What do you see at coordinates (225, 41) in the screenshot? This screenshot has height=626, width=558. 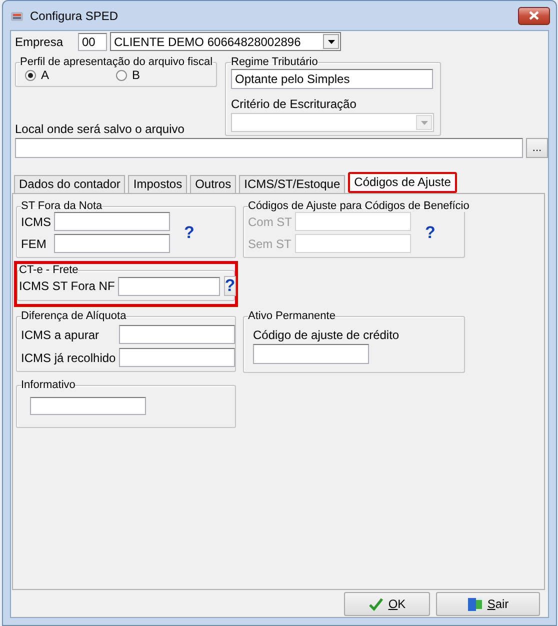 I see `company-dropdown: CLIENTE DEMO 60664828002896` at bounding box center [225, 41].